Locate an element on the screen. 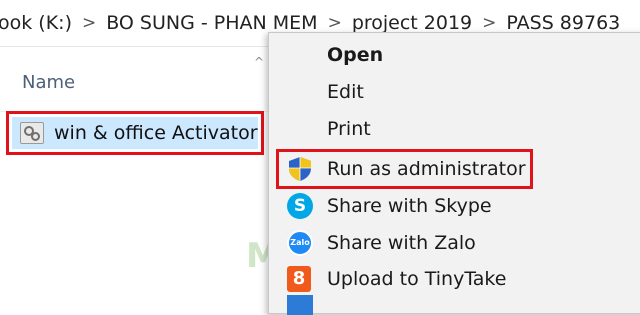 The height and width of the screenshot is (315, 640). menu-item-print: Print is located at coordinates (454, 128).